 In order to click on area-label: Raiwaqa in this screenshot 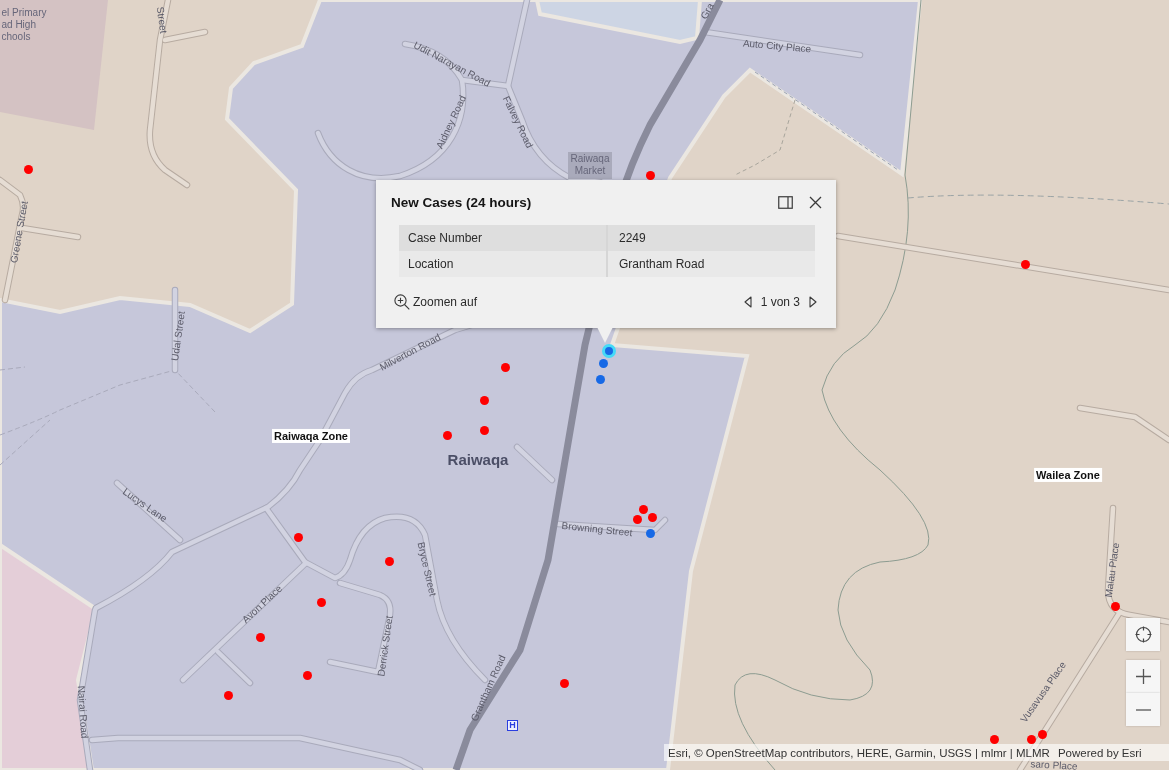, I will do `click(478, 460)`.